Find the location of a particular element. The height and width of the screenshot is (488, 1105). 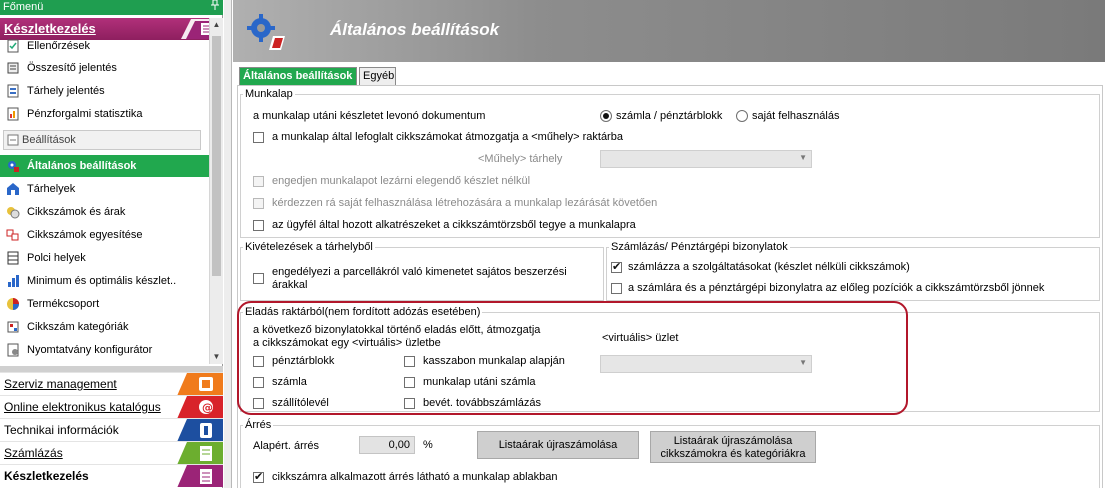

tab-altalanos-beallitasok: Általános beállítások is located at coordinates (298, 76).